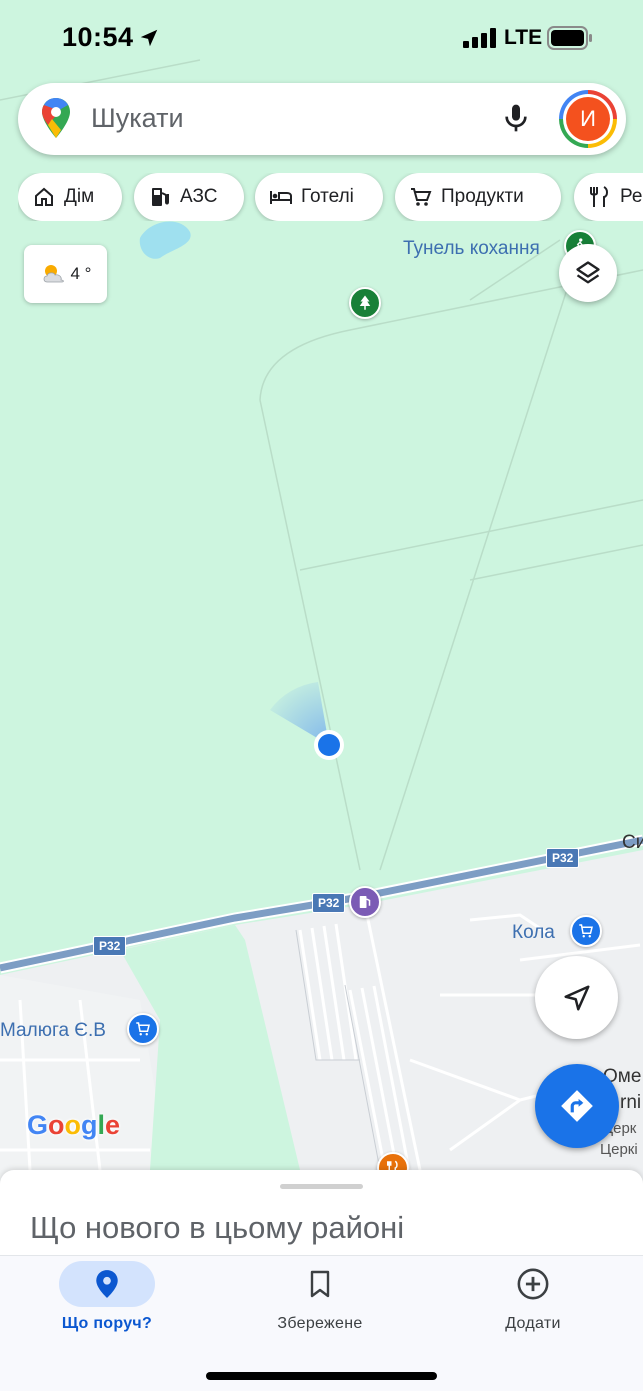 The width and height of the screenshot is (643, 1391). Describe the element at coordinates (107, 1284) in the screenshot. I see `location-pin-icon` at that location.